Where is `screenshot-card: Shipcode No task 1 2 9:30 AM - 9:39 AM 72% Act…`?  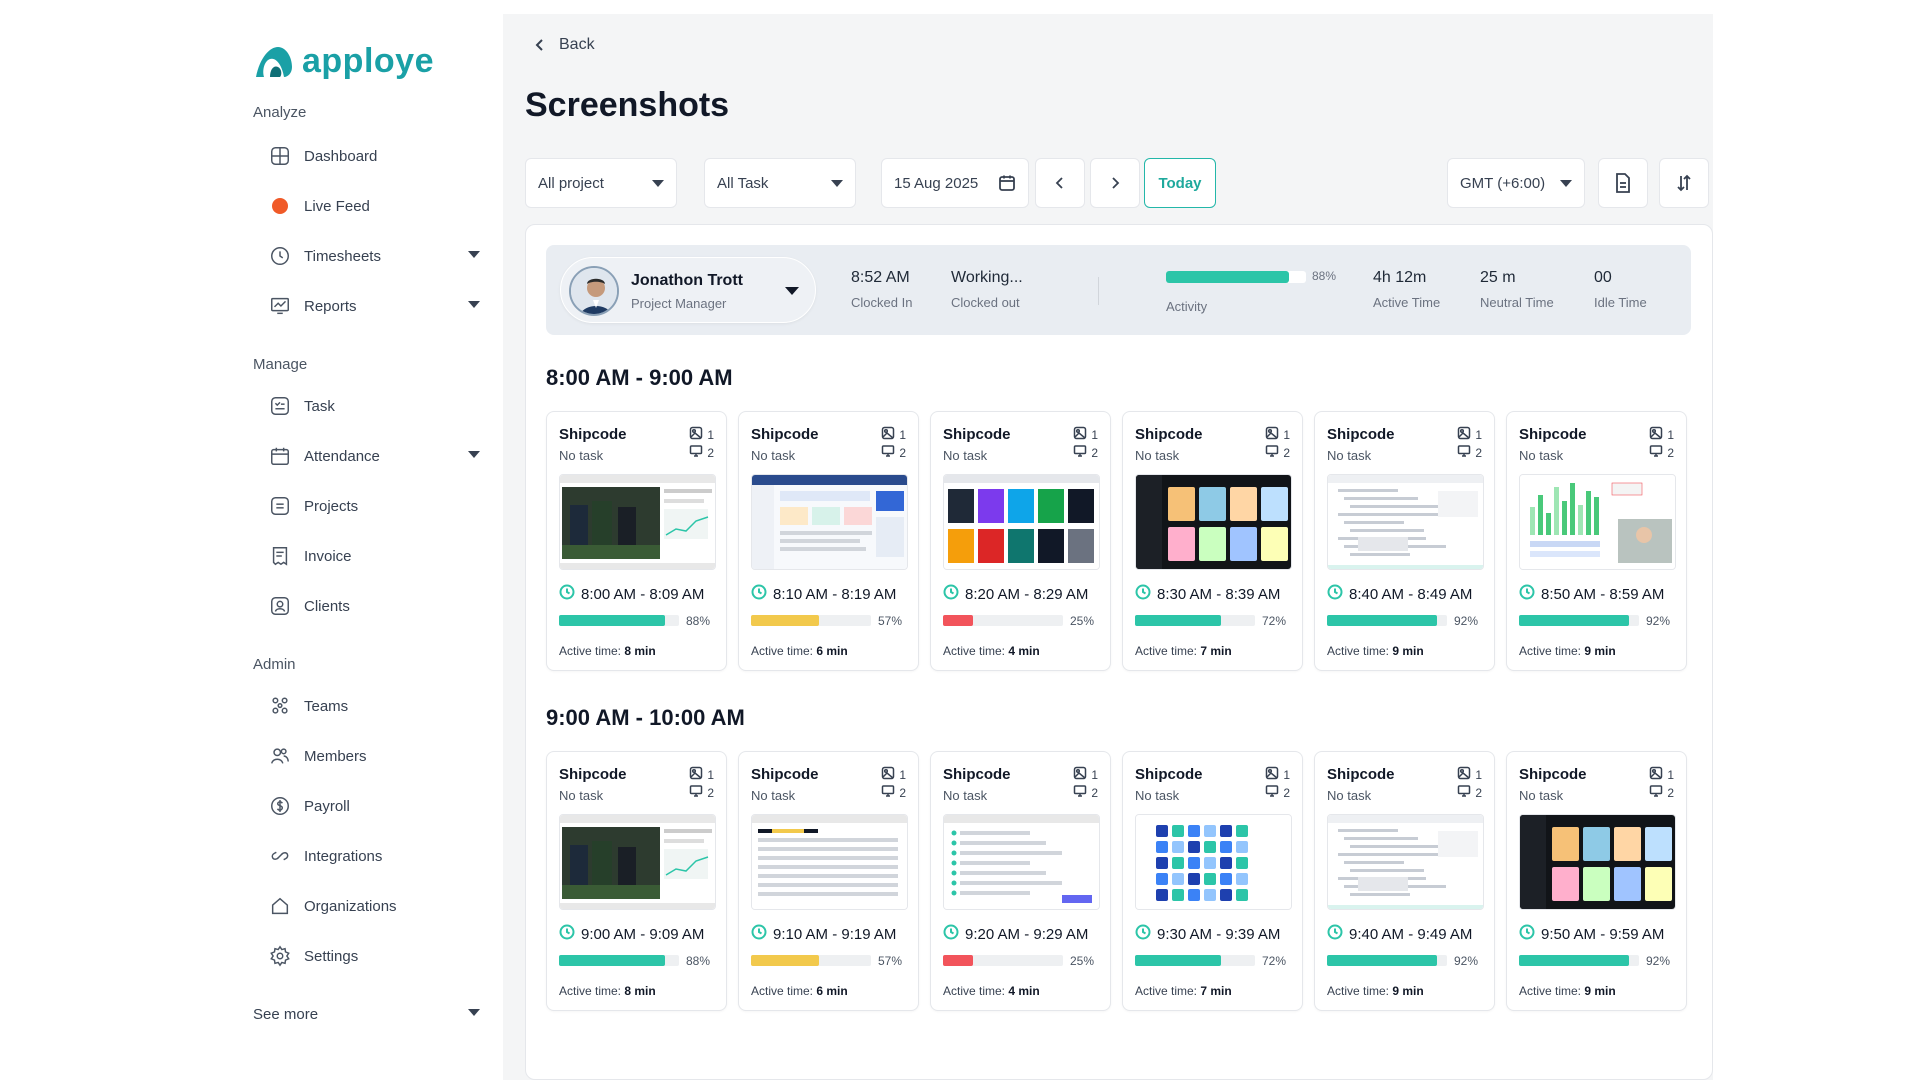 screenshot-card: Shipcode No task 1 2 9:30 AM - 9:39 AM 72% Act… is located at coordinates (1212, 881).